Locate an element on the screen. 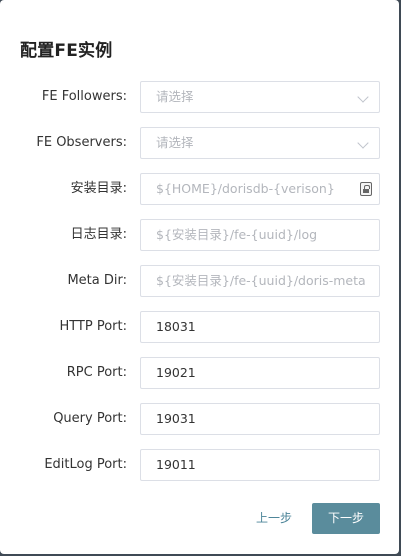 This screenshot has height=556, width=401. fe-observers-select: 请选择 is located at coordinates (260, 143).